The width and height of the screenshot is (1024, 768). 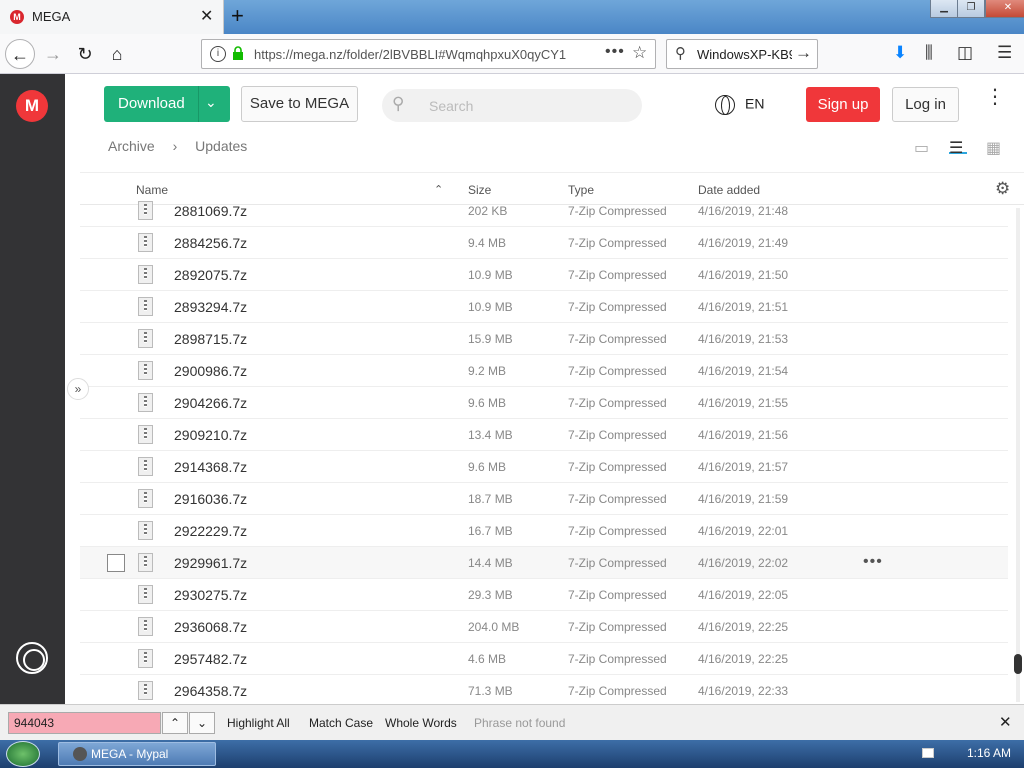 I want to click on scrollbar-track, so click(x=1018, y=455).